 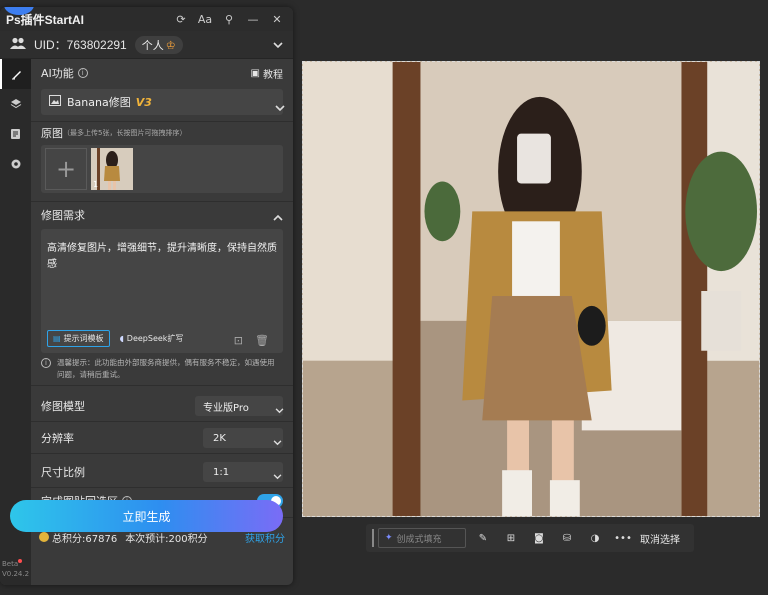 I want to click on account-badge: 个人 ♔, so click(x=158, y=44).